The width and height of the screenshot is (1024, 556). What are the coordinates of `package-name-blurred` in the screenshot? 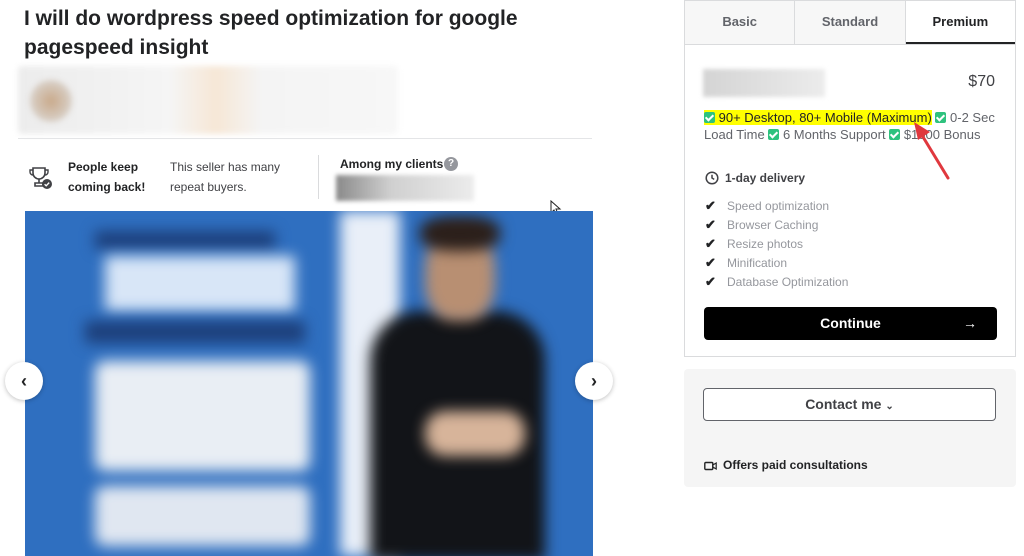 It's located at (764, 83).